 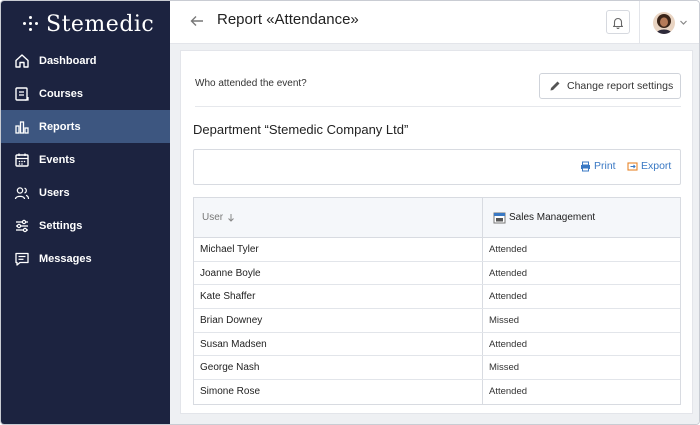 What do you see at coordinates (585, 166) in the screenshot?
I see `printer-icon` at bounding box center [585, 166].